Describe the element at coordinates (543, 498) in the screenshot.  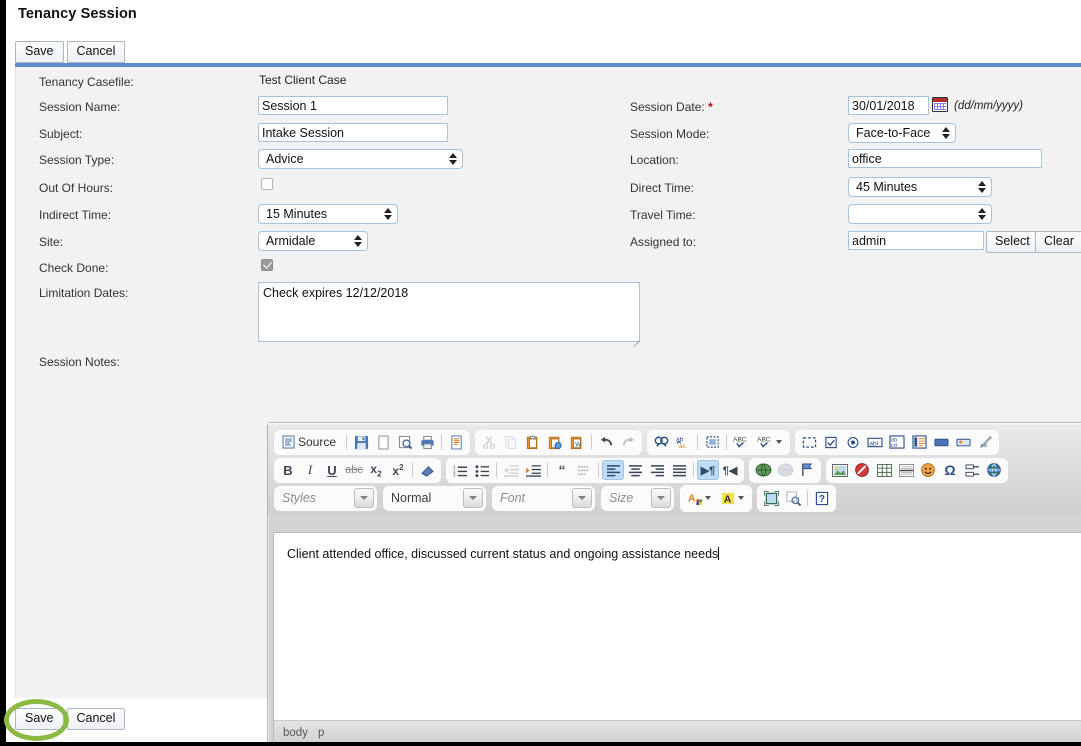
I see `font-combo: Font` at that location.